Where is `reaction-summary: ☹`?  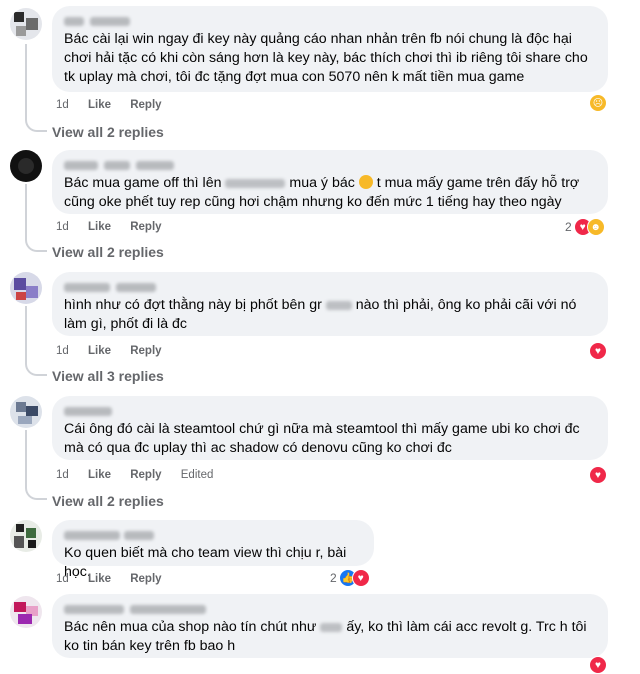 reaction-summary: ☹ is located at coordinates (598, 103).